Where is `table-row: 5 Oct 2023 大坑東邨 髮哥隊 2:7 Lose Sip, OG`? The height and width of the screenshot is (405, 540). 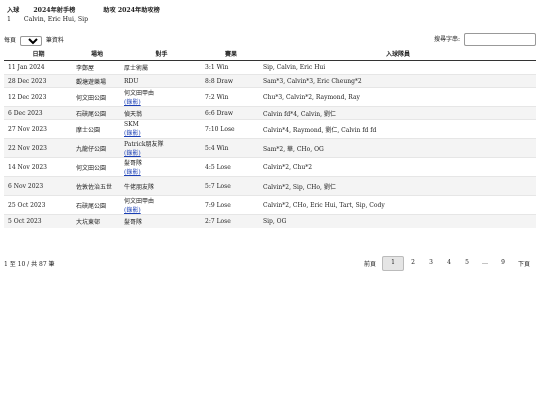 table-row: 5 Oct 2023 大坑東邨 髮哥隊 2:7 Lose Sip, OG is located at coordinates (270, 221).